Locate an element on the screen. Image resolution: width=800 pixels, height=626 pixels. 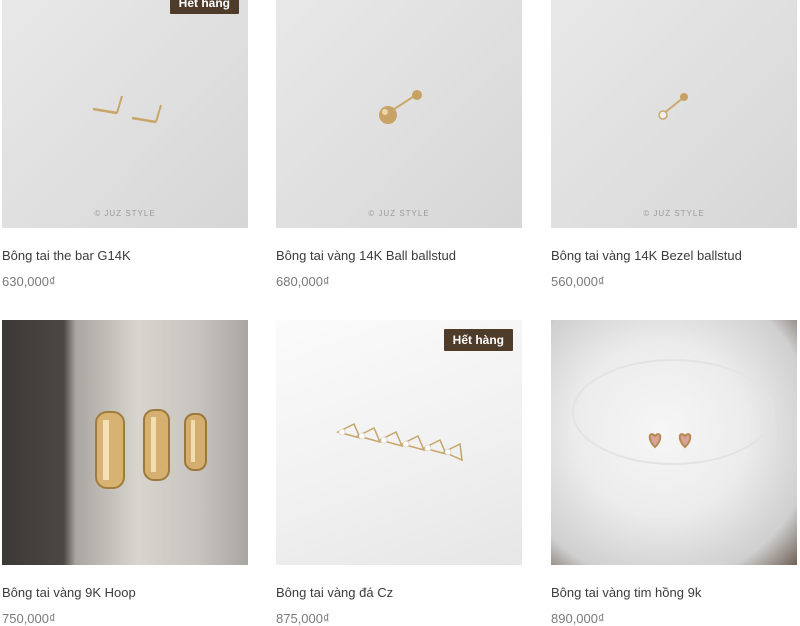
product-title: Bông tai vàng tim hồng 9k is located at coordinates (674, 592).